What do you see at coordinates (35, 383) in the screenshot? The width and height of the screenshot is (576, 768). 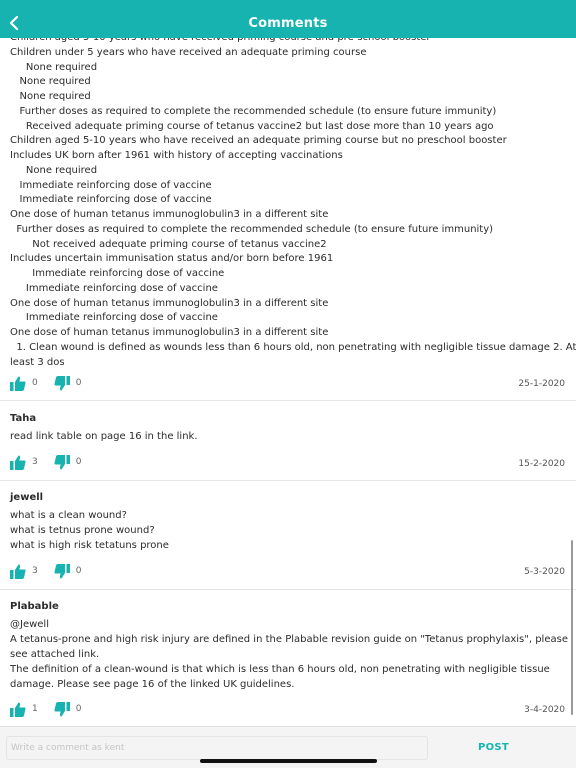 I see `like-count: 0` at bounding box center [35, 383].